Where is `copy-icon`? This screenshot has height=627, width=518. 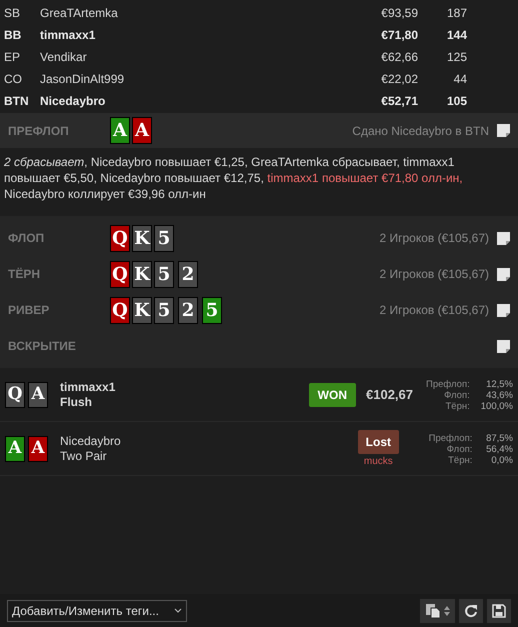
copy-icon is located at coordinates (433, 610).